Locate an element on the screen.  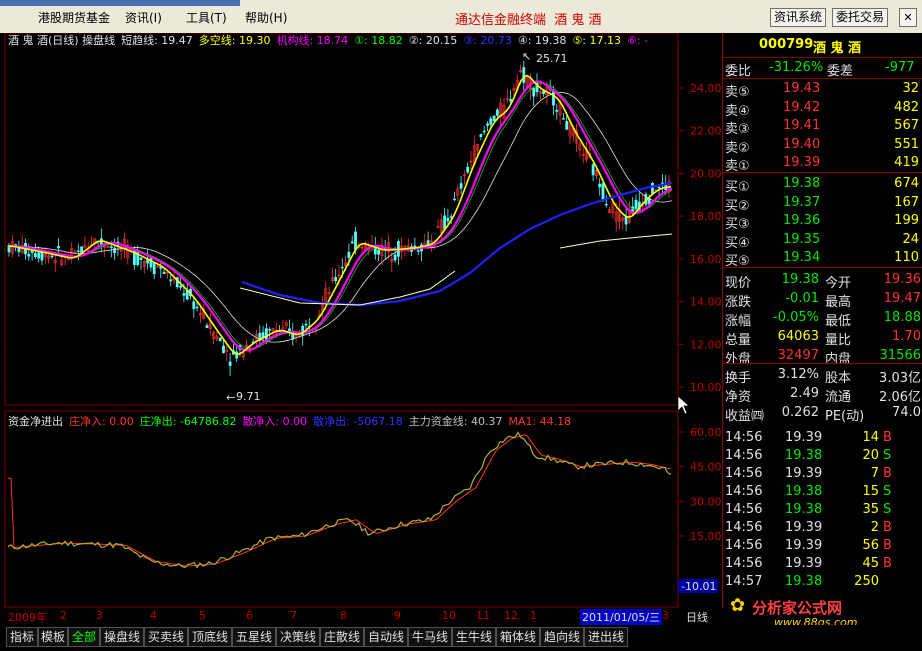
ma-paleyellow-line is located at coordinates (347, 288).